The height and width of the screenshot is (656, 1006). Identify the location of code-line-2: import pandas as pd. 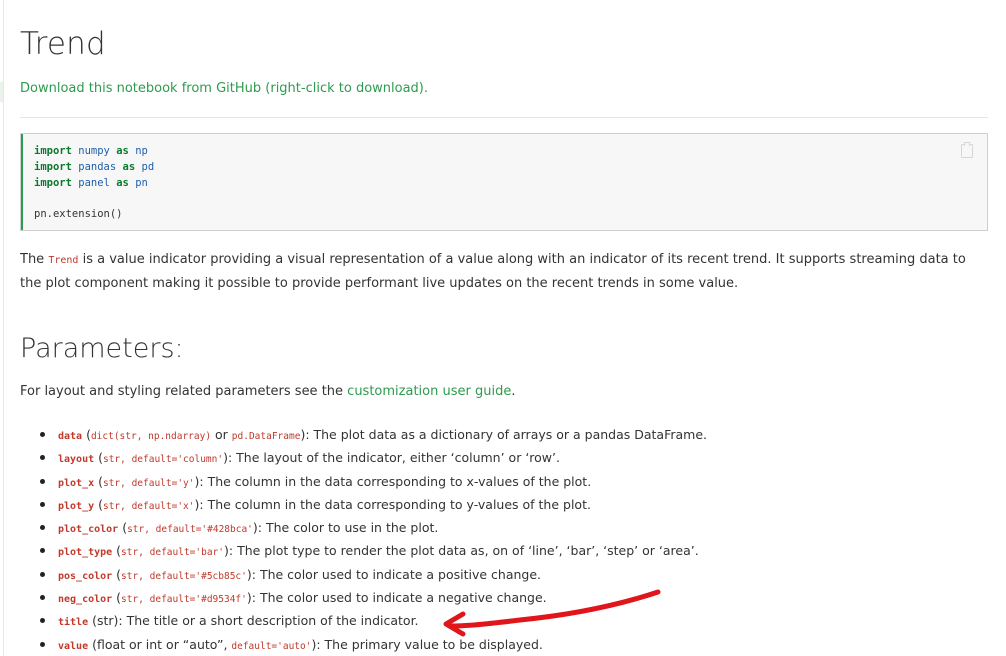
(94, 166).